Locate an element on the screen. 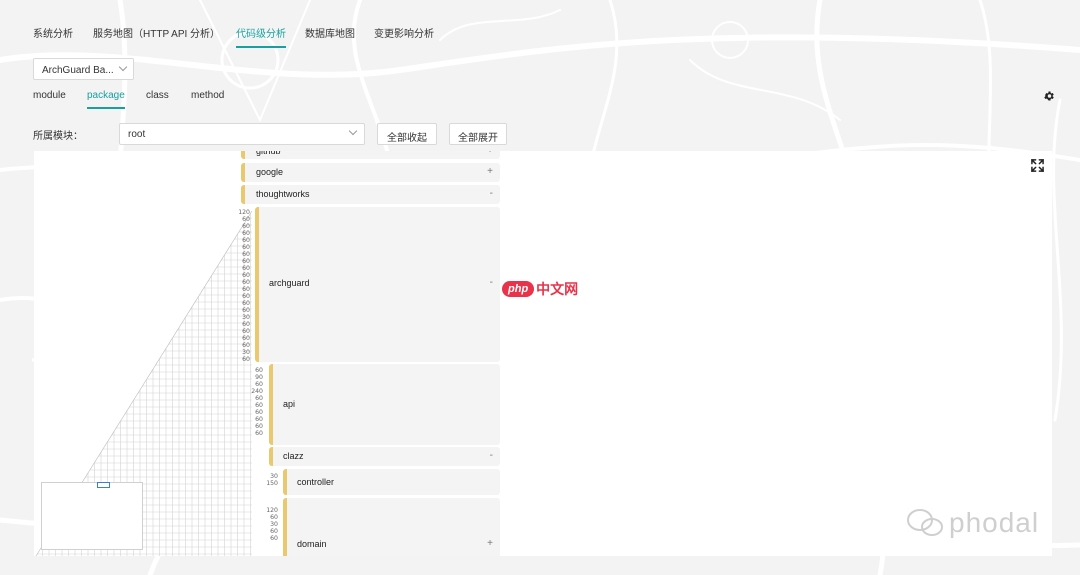  tab-class: class is located at coordinates (157, 98).